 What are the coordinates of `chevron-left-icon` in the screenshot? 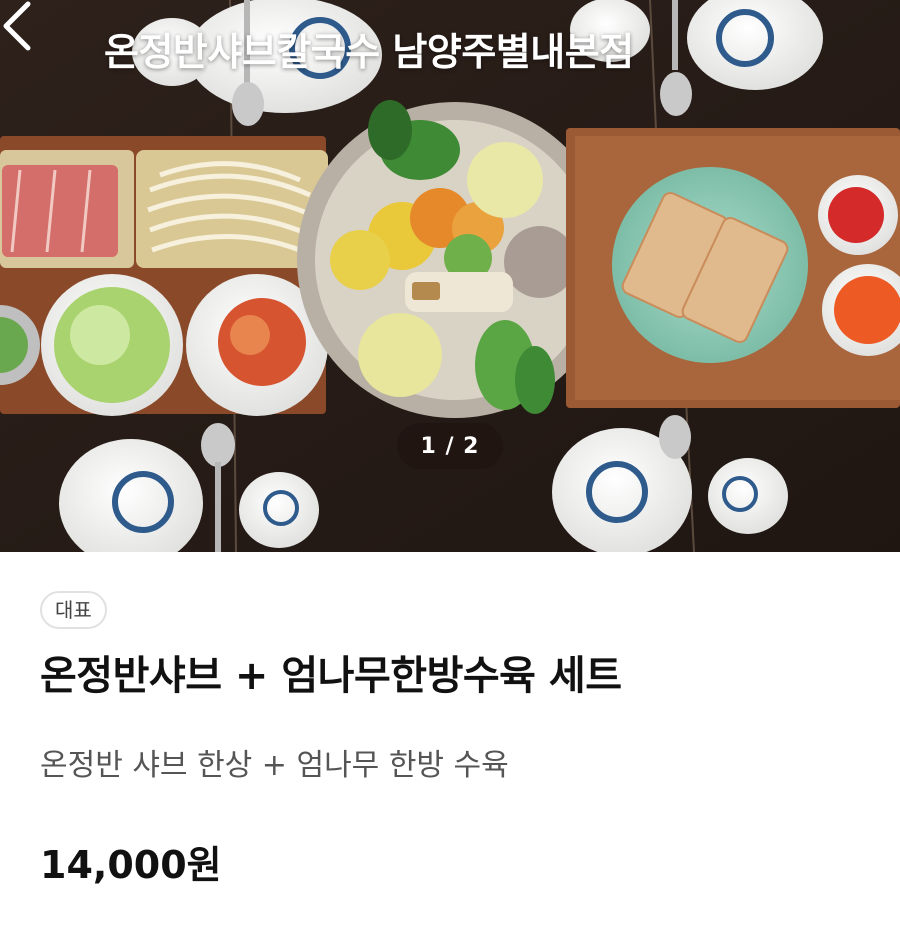 It's located at (17, 26).